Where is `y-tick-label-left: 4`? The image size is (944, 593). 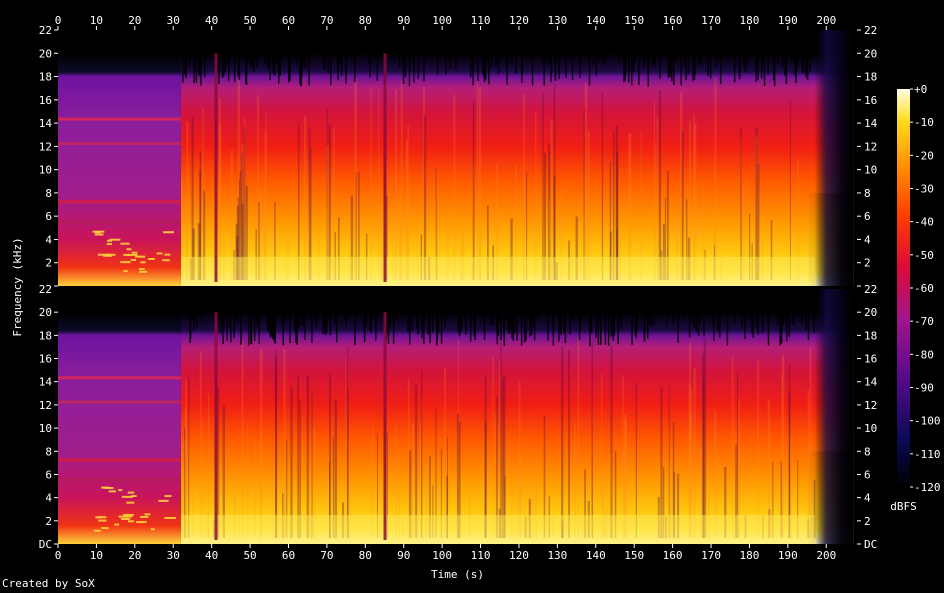
y-tick-label-left: 4 is located at coordinates (48, 239).